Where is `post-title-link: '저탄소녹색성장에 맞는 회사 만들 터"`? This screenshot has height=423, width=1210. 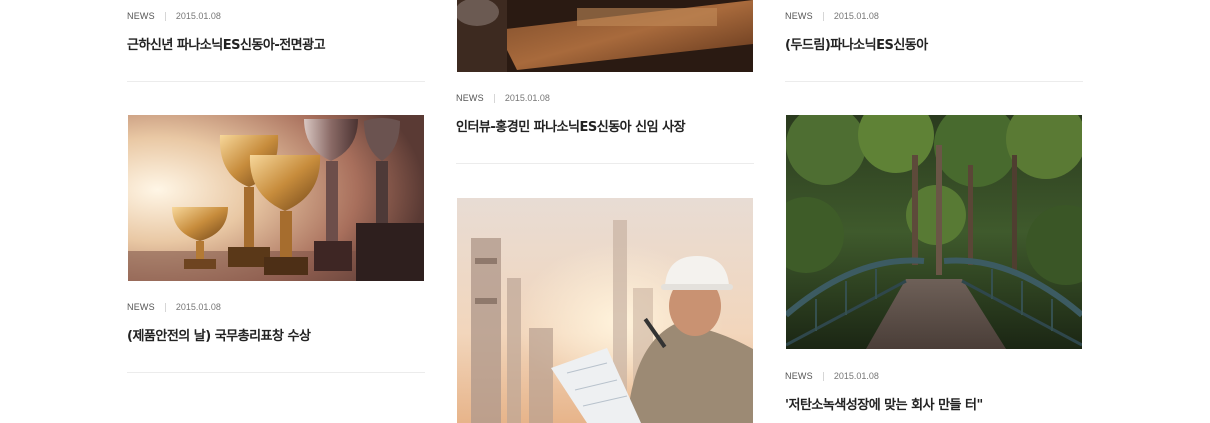
post-title-link: '저탄소녹색성장에 맞는 회사 만들 터" is located at coordinates (884, 403).